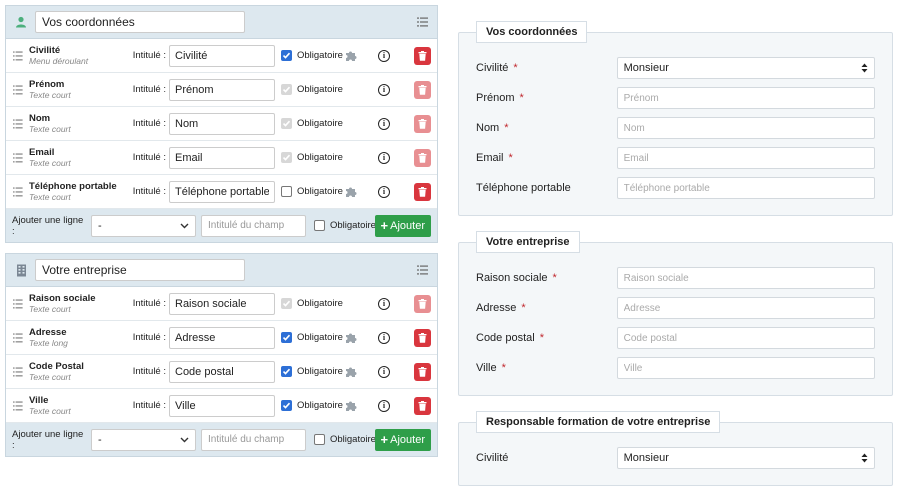 This screenshot has width=900, height=486. Describe the element at coordinates (646, 458) in the screenshot. I see `select-value: Monsieur` at that location.